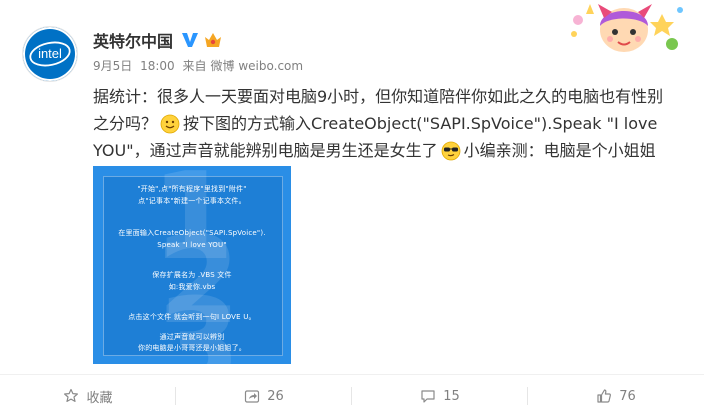 The width and height of the screenshot is (704, 417). I want to click on avatar: intel, so click(50, 54).